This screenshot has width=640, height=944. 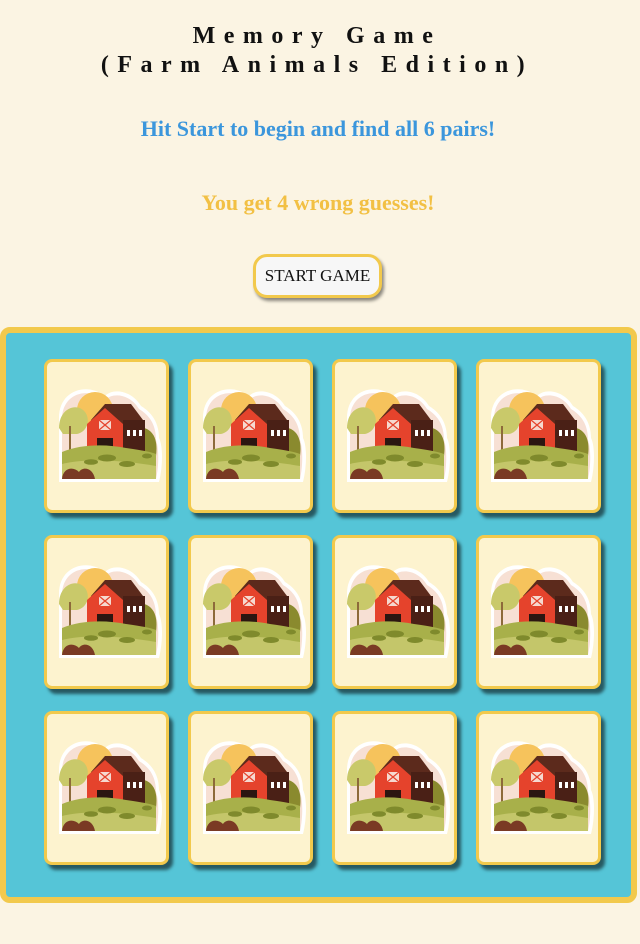 I want to click on instructions-text: Hit Start to begin and find all 6 pairs!, so click(x=318, y=128).